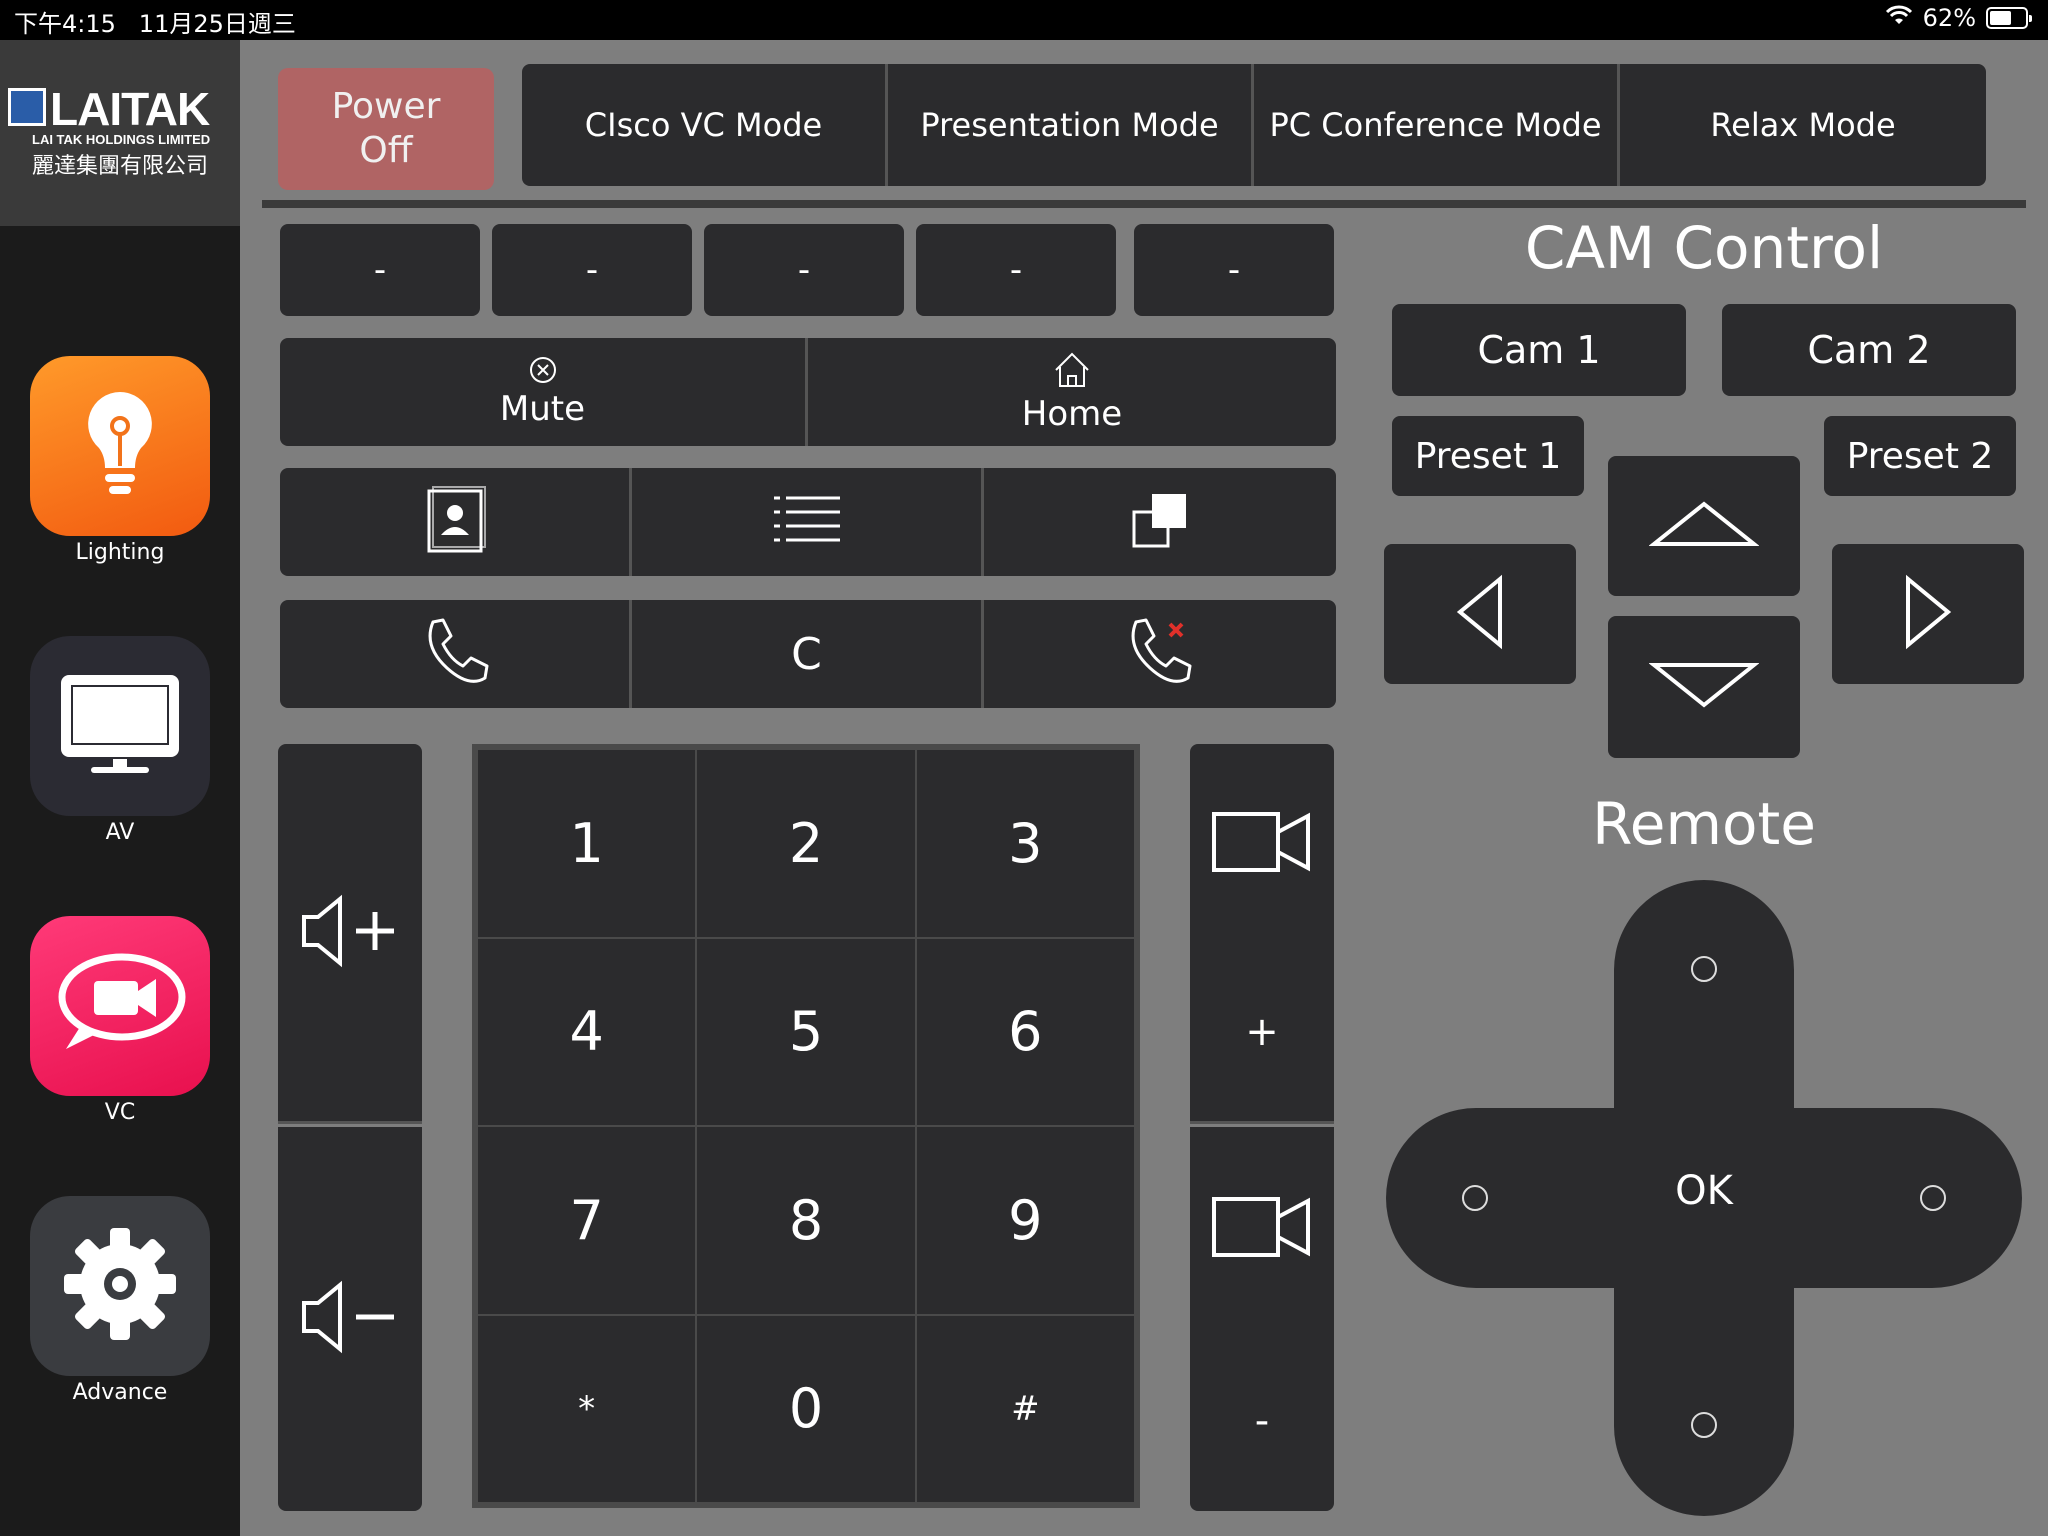  I want to click on power-label-line2: Off, so click(386, 150).